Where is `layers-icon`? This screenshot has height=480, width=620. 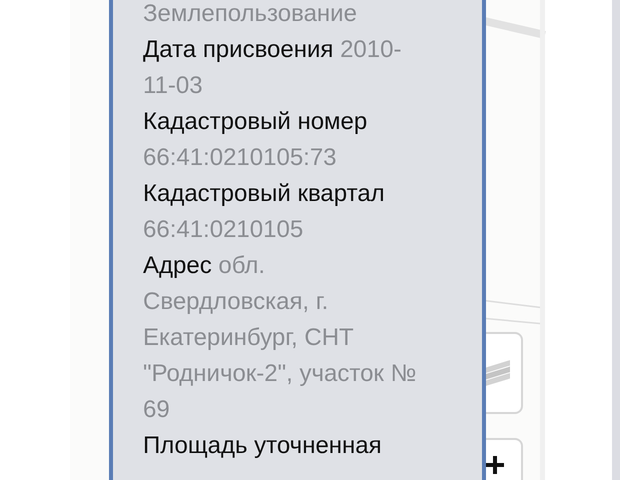
layers-icon is located at coordinates (498, 373).